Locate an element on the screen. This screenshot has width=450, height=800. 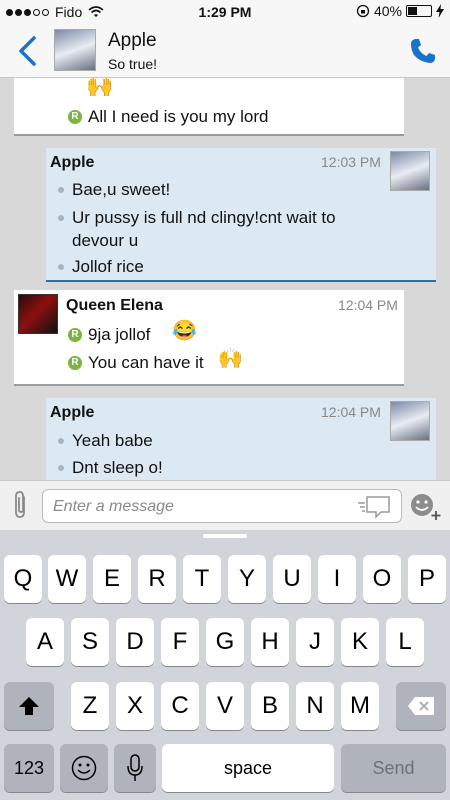
key-h: H is located at coordinates (270, 642).